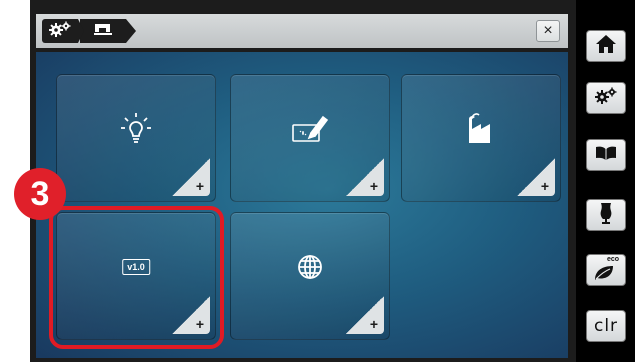 Image resolution: width=635 pixels, height=362 pixels. I want to click on settings-icon, so click(606, 98).